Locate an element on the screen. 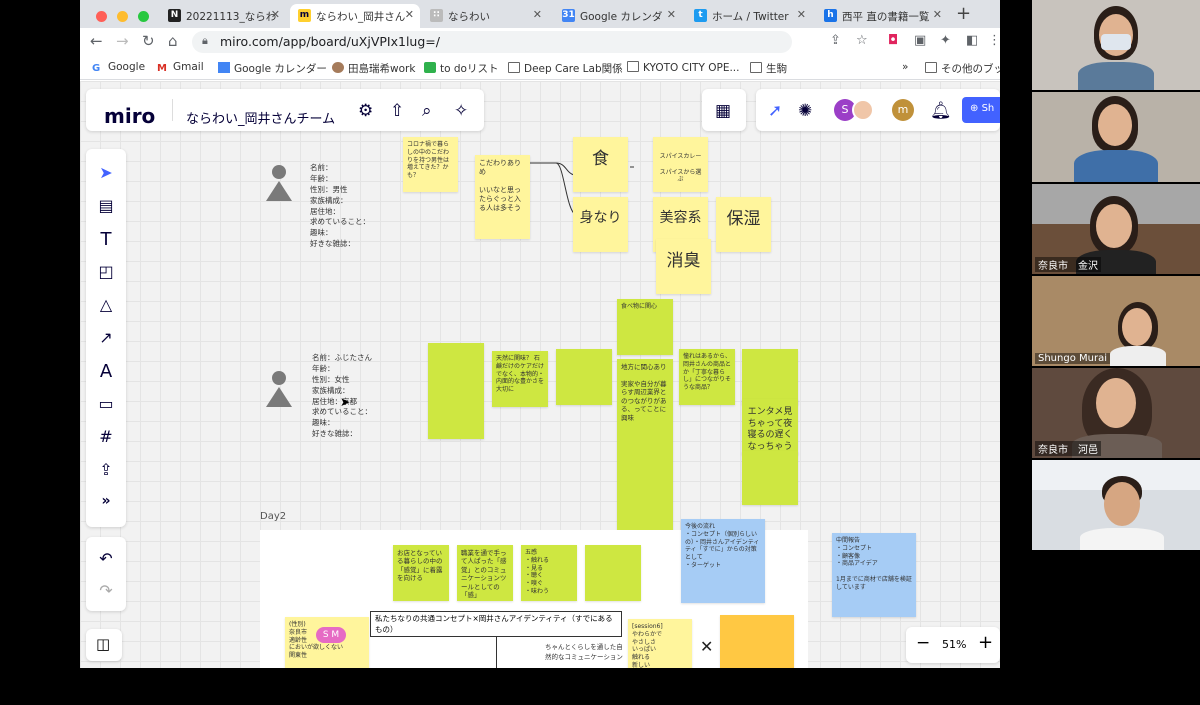 The image size is (1200, 705). participant-tile: 奈良市 河邑 is located at coordinates (1116, 413).